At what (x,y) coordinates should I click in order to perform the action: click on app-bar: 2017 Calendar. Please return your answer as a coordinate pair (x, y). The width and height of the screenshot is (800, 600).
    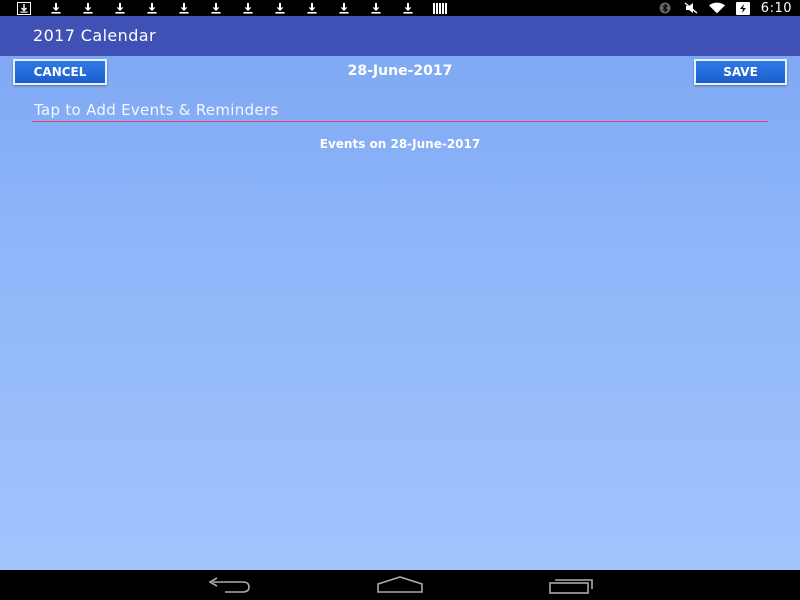
    Looking at the image, I should click on (400, 36).